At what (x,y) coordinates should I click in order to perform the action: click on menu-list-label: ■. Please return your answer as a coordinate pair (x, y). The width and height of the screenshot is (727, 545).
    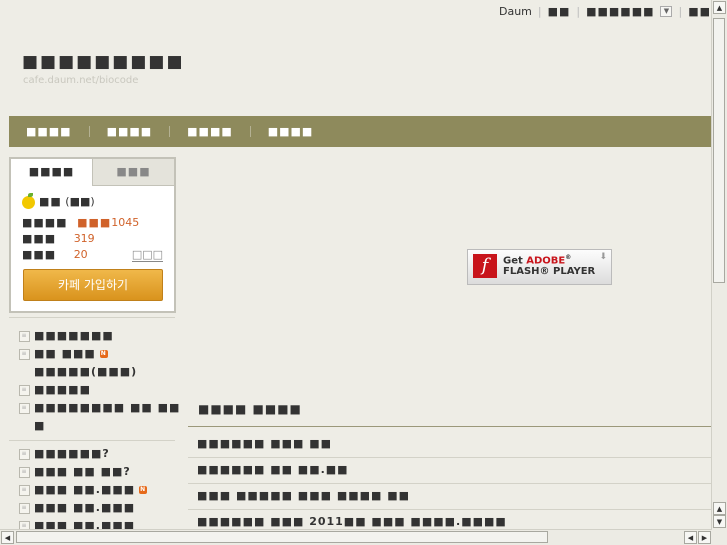
    Looking at the image, I should click on (40, 425).